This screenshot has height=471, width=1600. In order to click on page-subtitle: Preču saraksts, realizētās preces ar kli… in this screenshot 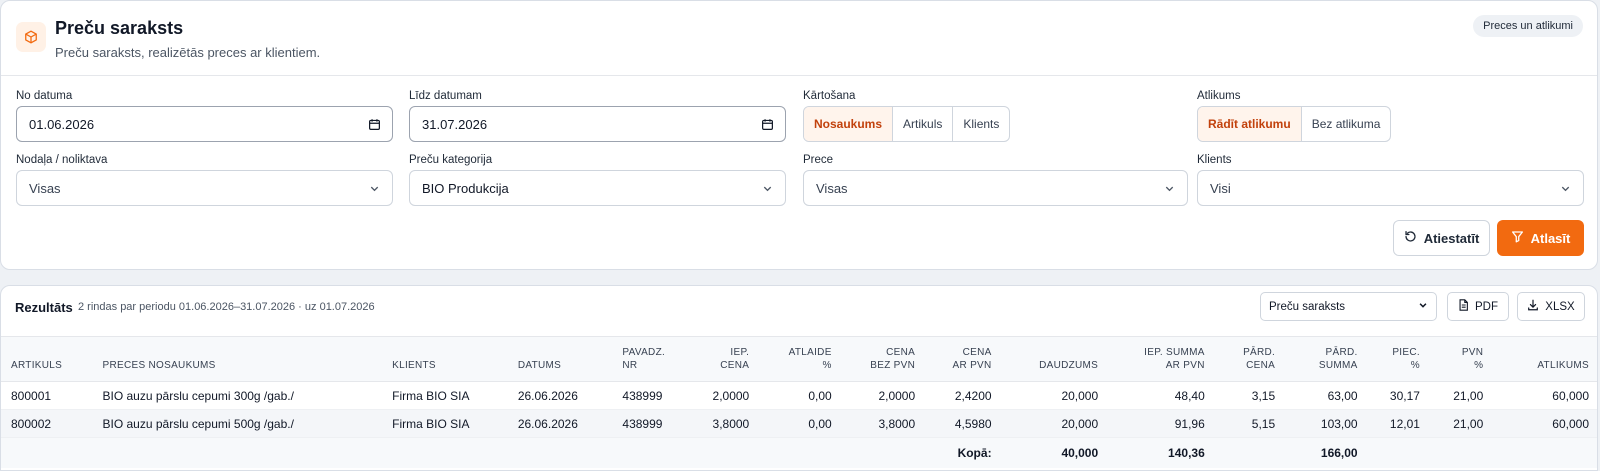, I will do `click(188, 52)`.